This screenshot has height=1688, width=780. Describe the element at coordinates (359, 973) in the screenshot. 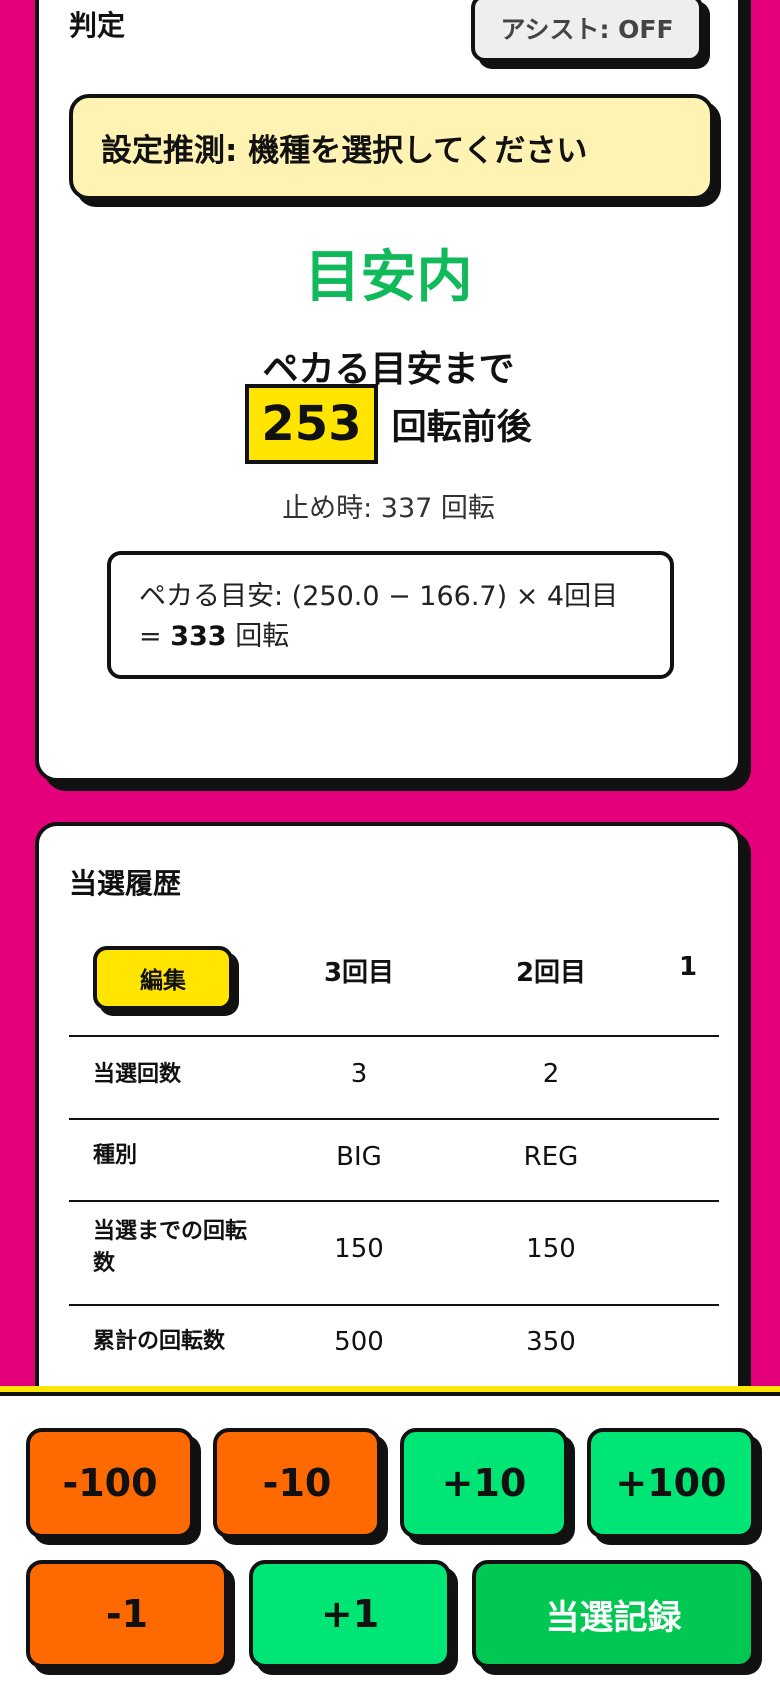

I see `column-header: 3回目` at that location.